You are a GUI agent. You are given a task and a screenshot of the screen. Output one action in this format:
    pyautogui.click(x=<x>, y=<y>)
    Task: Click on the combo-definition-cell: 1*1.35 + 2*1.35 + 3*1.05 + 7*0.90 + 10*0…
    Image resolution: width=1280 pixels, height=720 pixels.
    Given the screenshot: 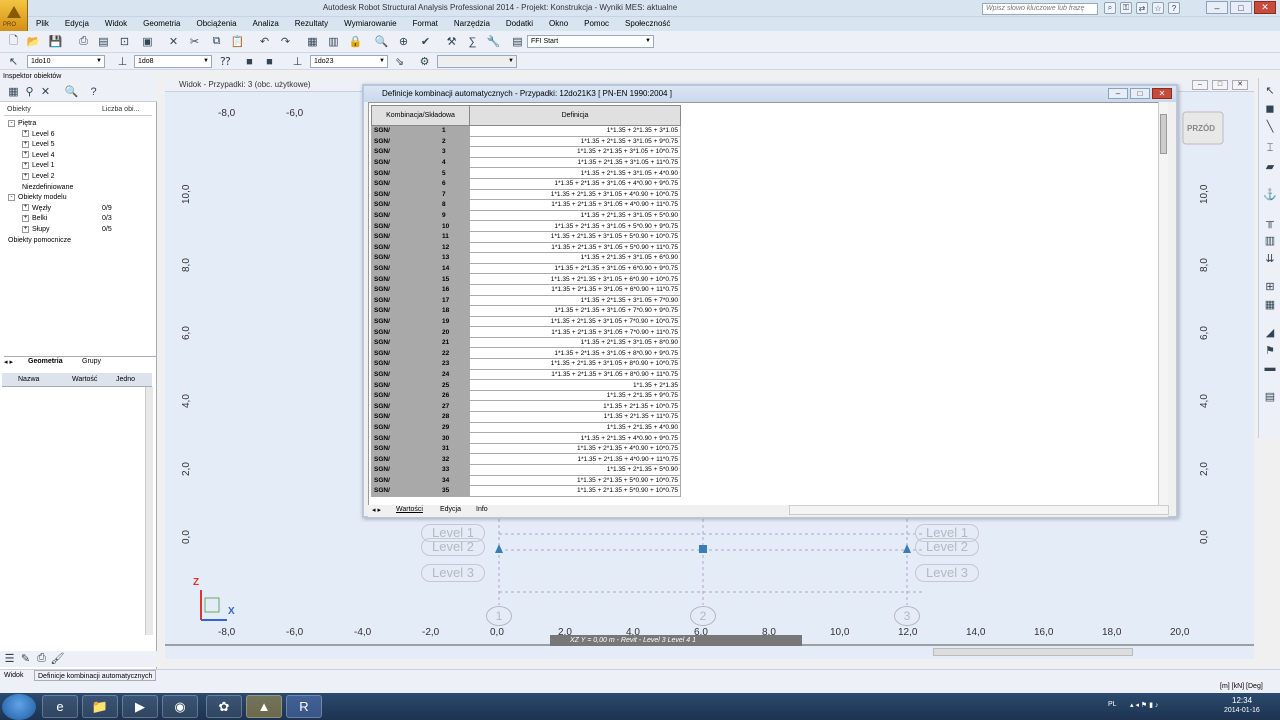 What is the action you would take?
    pyautogui.click(x=575, y=321)
    